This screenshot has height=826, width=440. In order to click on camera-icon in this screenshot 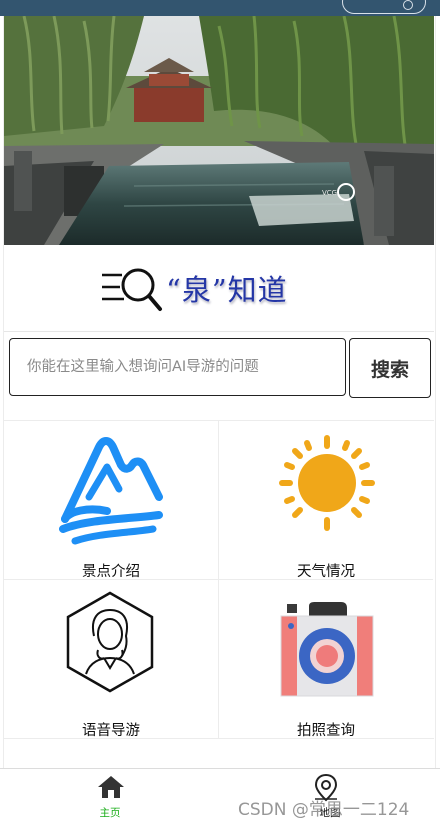, I will do `click(327, 649)`.